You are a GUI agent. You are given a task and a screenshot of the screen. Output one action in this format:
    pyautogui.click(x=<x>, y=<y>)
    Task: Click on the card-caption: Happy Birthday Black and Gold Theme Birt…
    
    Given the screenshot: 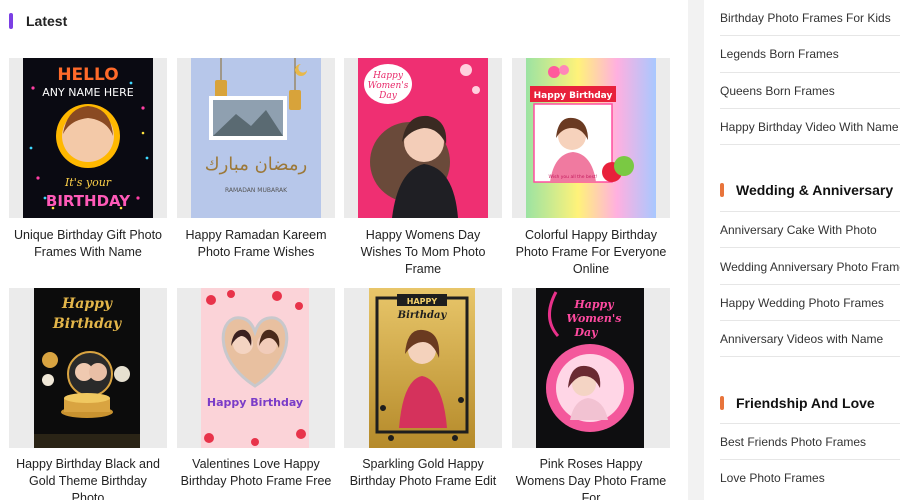 What is the action you would take?
    pyautogui.click(x=88, y=478)
    